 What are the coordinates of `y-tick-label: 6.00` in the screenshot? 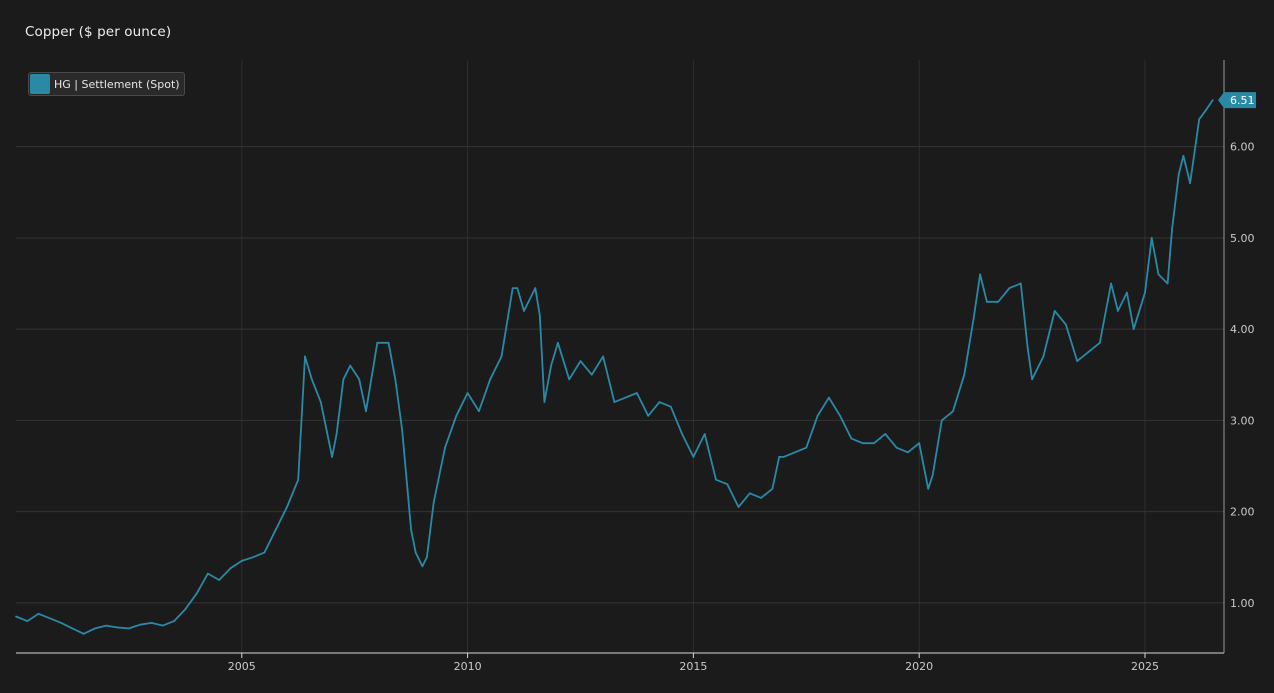 It's located at (1242, 147).